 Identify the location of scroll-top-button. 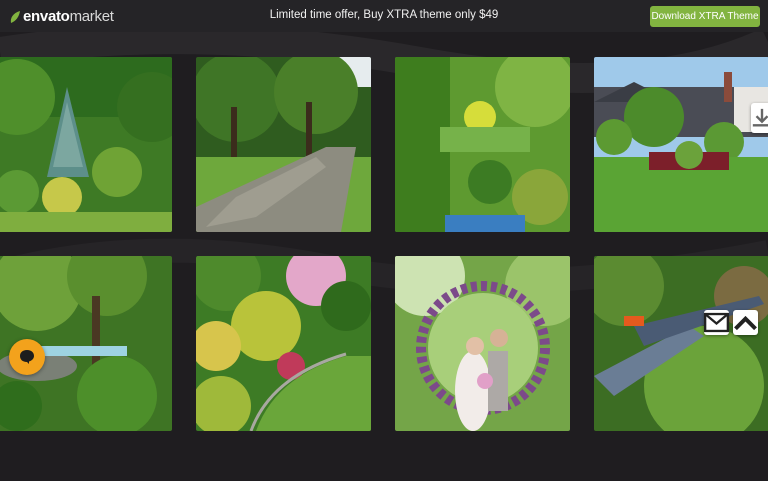
(745, 322).